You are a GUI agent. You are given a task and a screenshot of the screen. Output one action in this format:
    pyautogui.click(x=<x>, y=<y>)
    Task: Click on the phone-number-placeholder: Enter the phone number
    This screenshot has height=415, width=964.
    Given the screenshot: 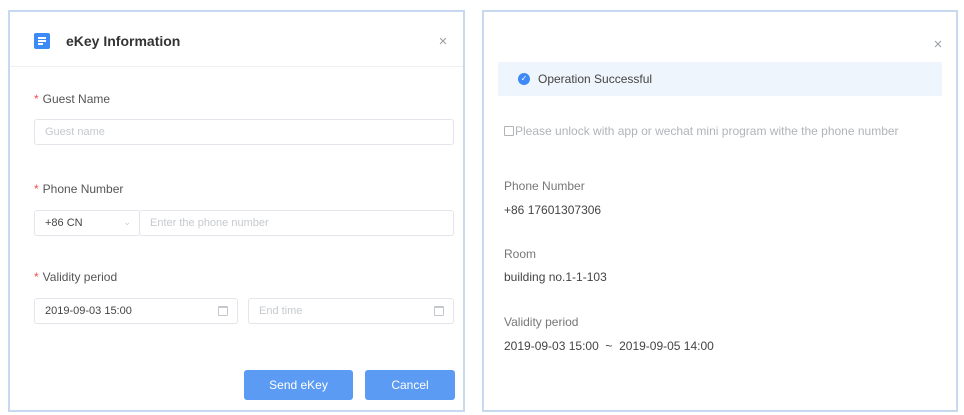 What is the action you would take?
    pyautogui.click(x=209, y=223)
    